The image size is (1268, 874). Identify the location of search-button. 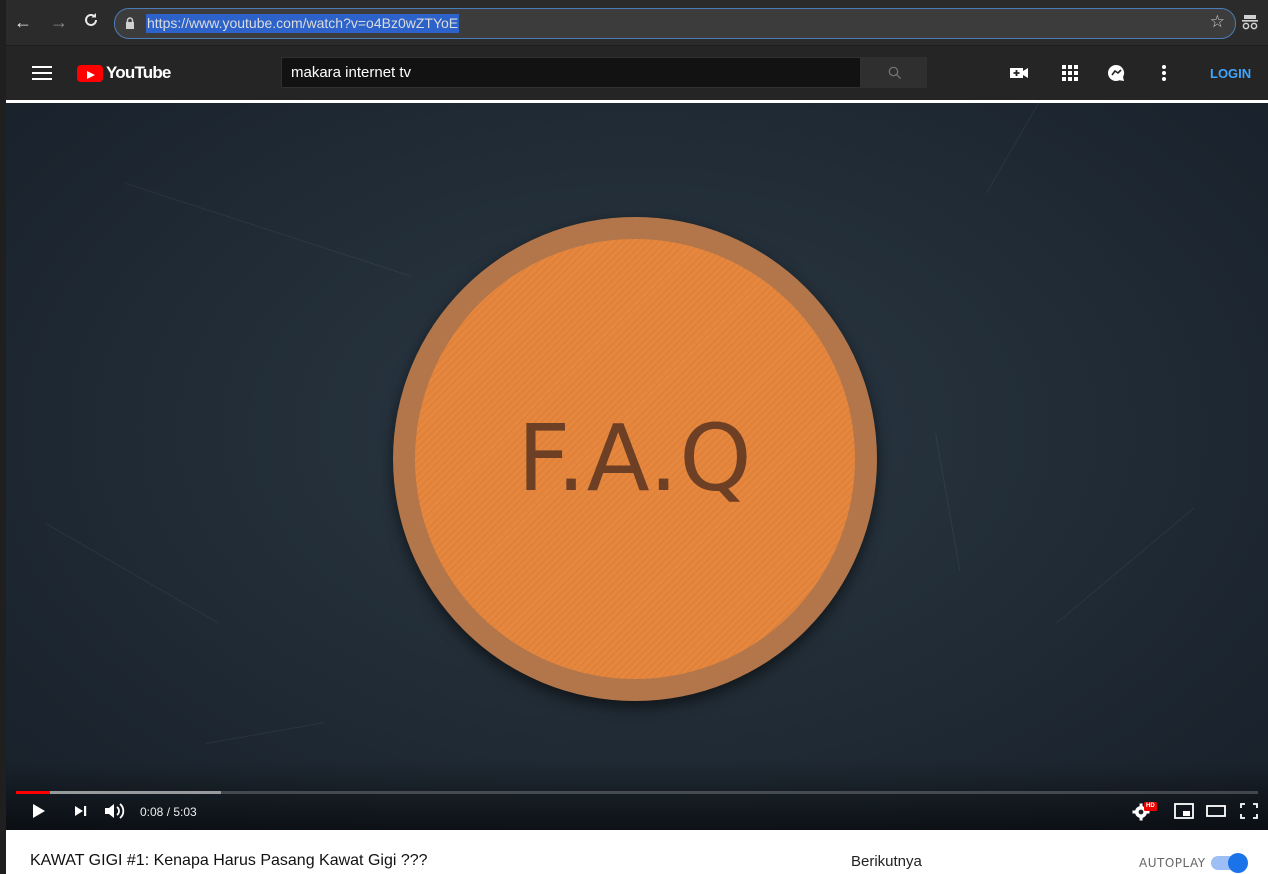
(894, 72).